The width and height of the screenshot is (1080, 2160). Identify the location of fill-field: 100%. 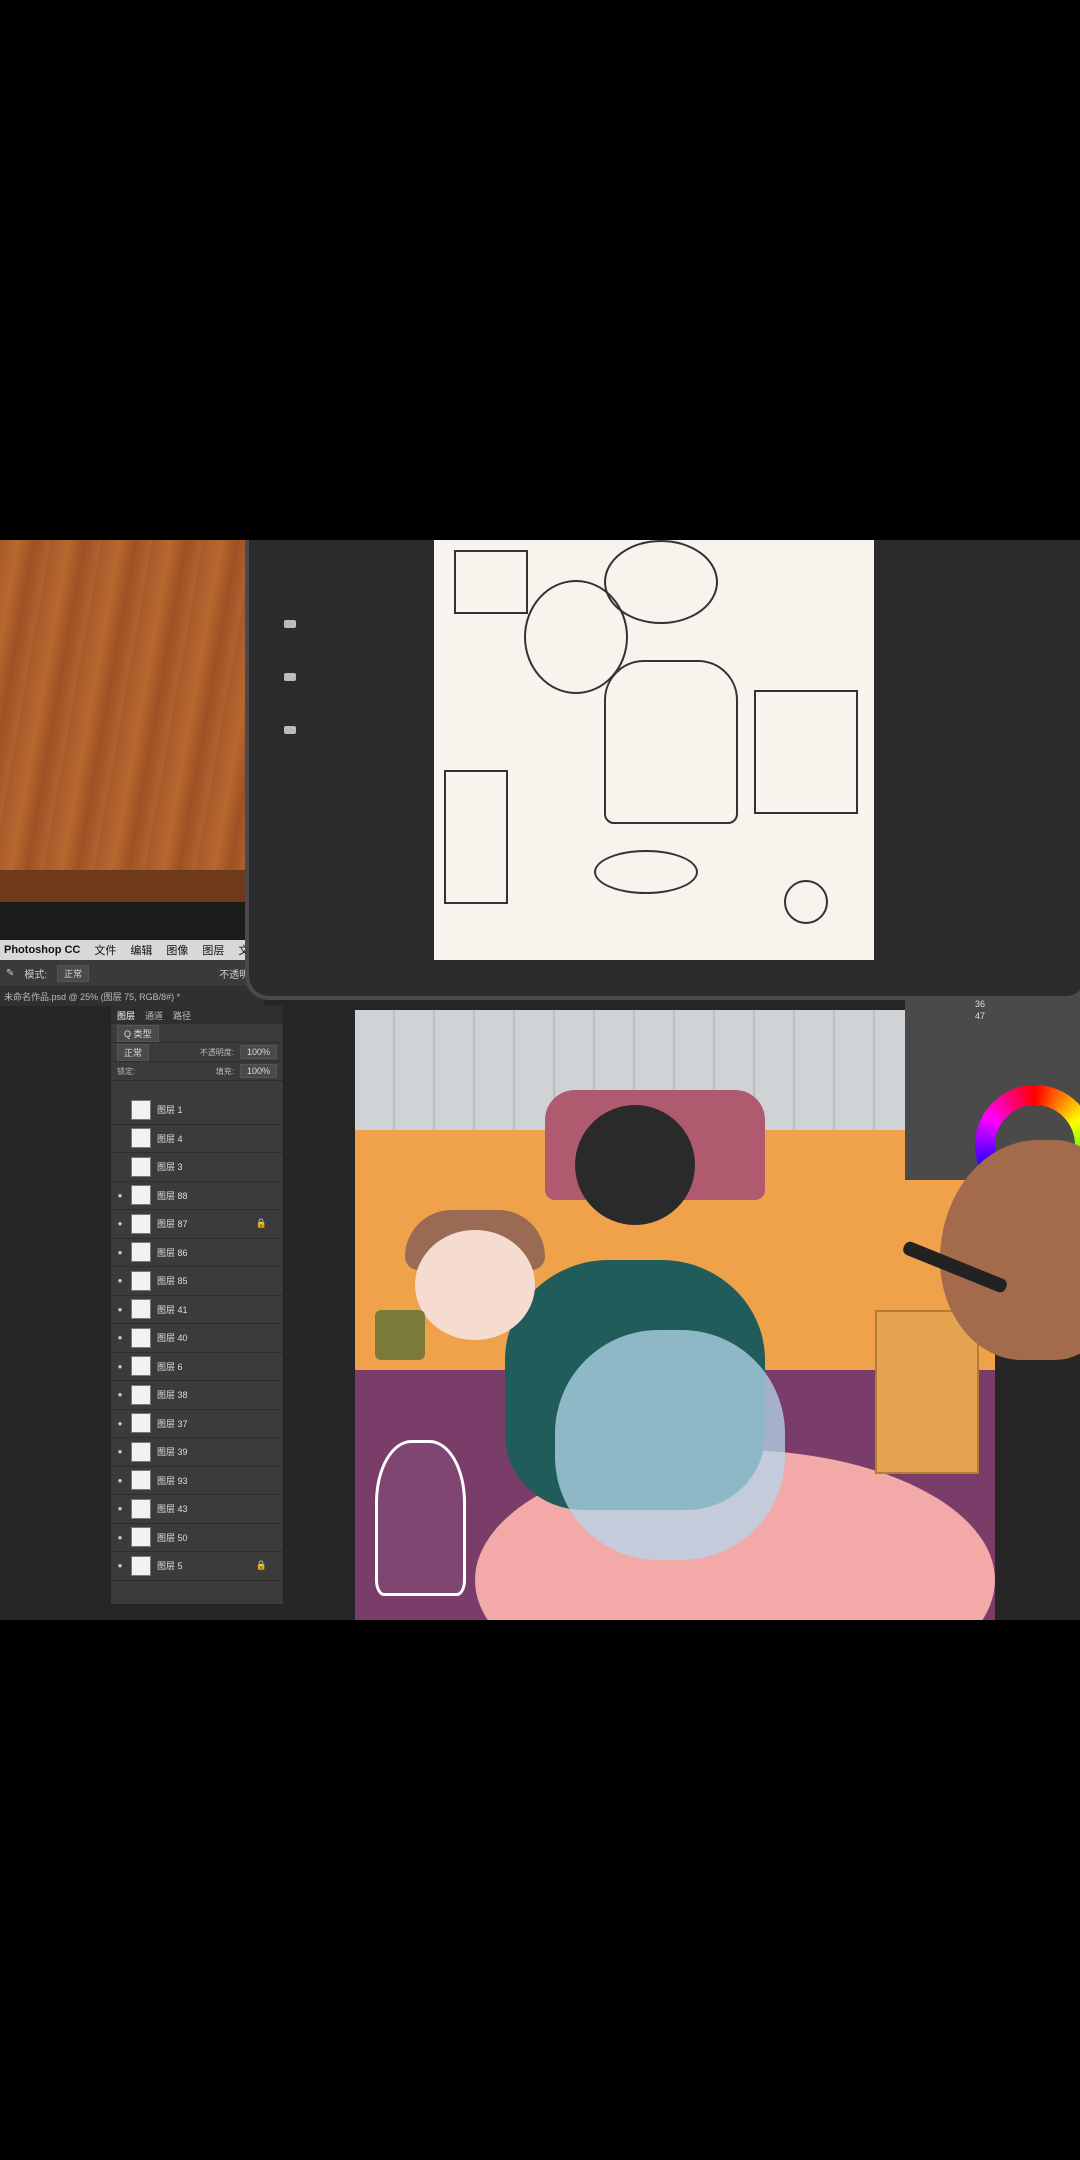
(258, 1071).